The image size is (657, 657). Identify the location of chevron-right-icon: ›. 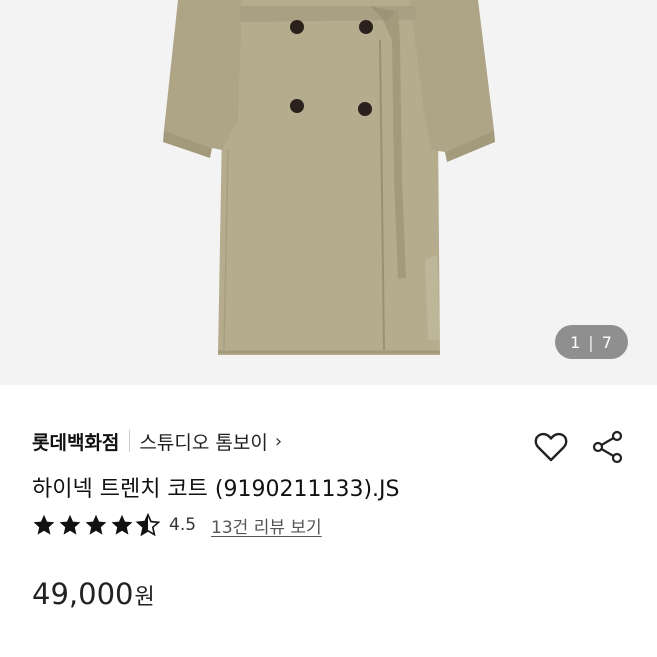
(278, 441).